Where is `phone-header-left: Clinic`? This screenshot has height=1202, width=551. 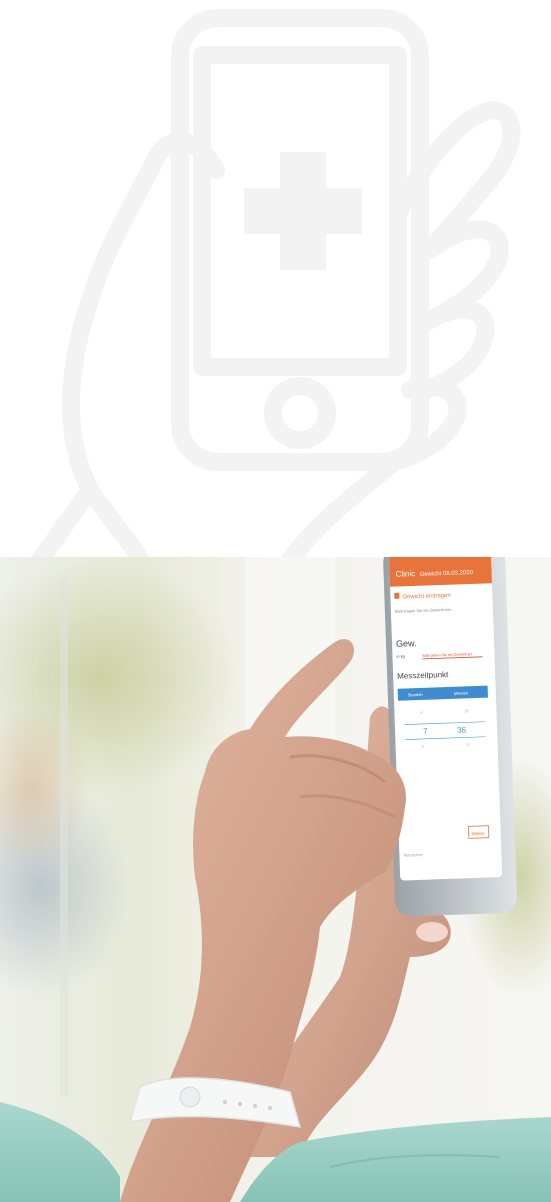
phone-header-left: Clinic is located at coordinates (405, 574).